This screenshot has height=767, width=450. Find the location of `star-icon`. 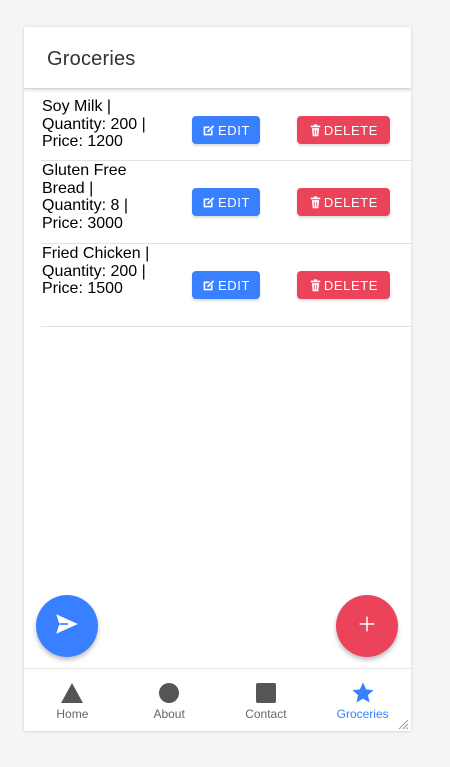

star-icon is located at coordinates (363, 693).